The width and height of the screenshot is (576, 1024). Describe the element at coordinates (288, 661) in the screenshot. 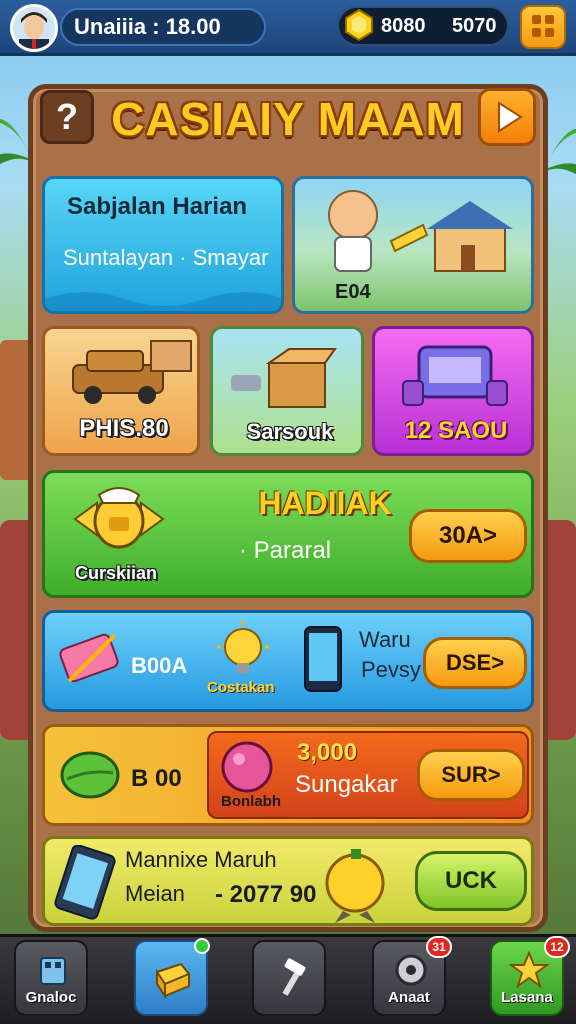

I see `blue-offer-card: B00A Costakan Waru Pevsy DSE>` at that location.